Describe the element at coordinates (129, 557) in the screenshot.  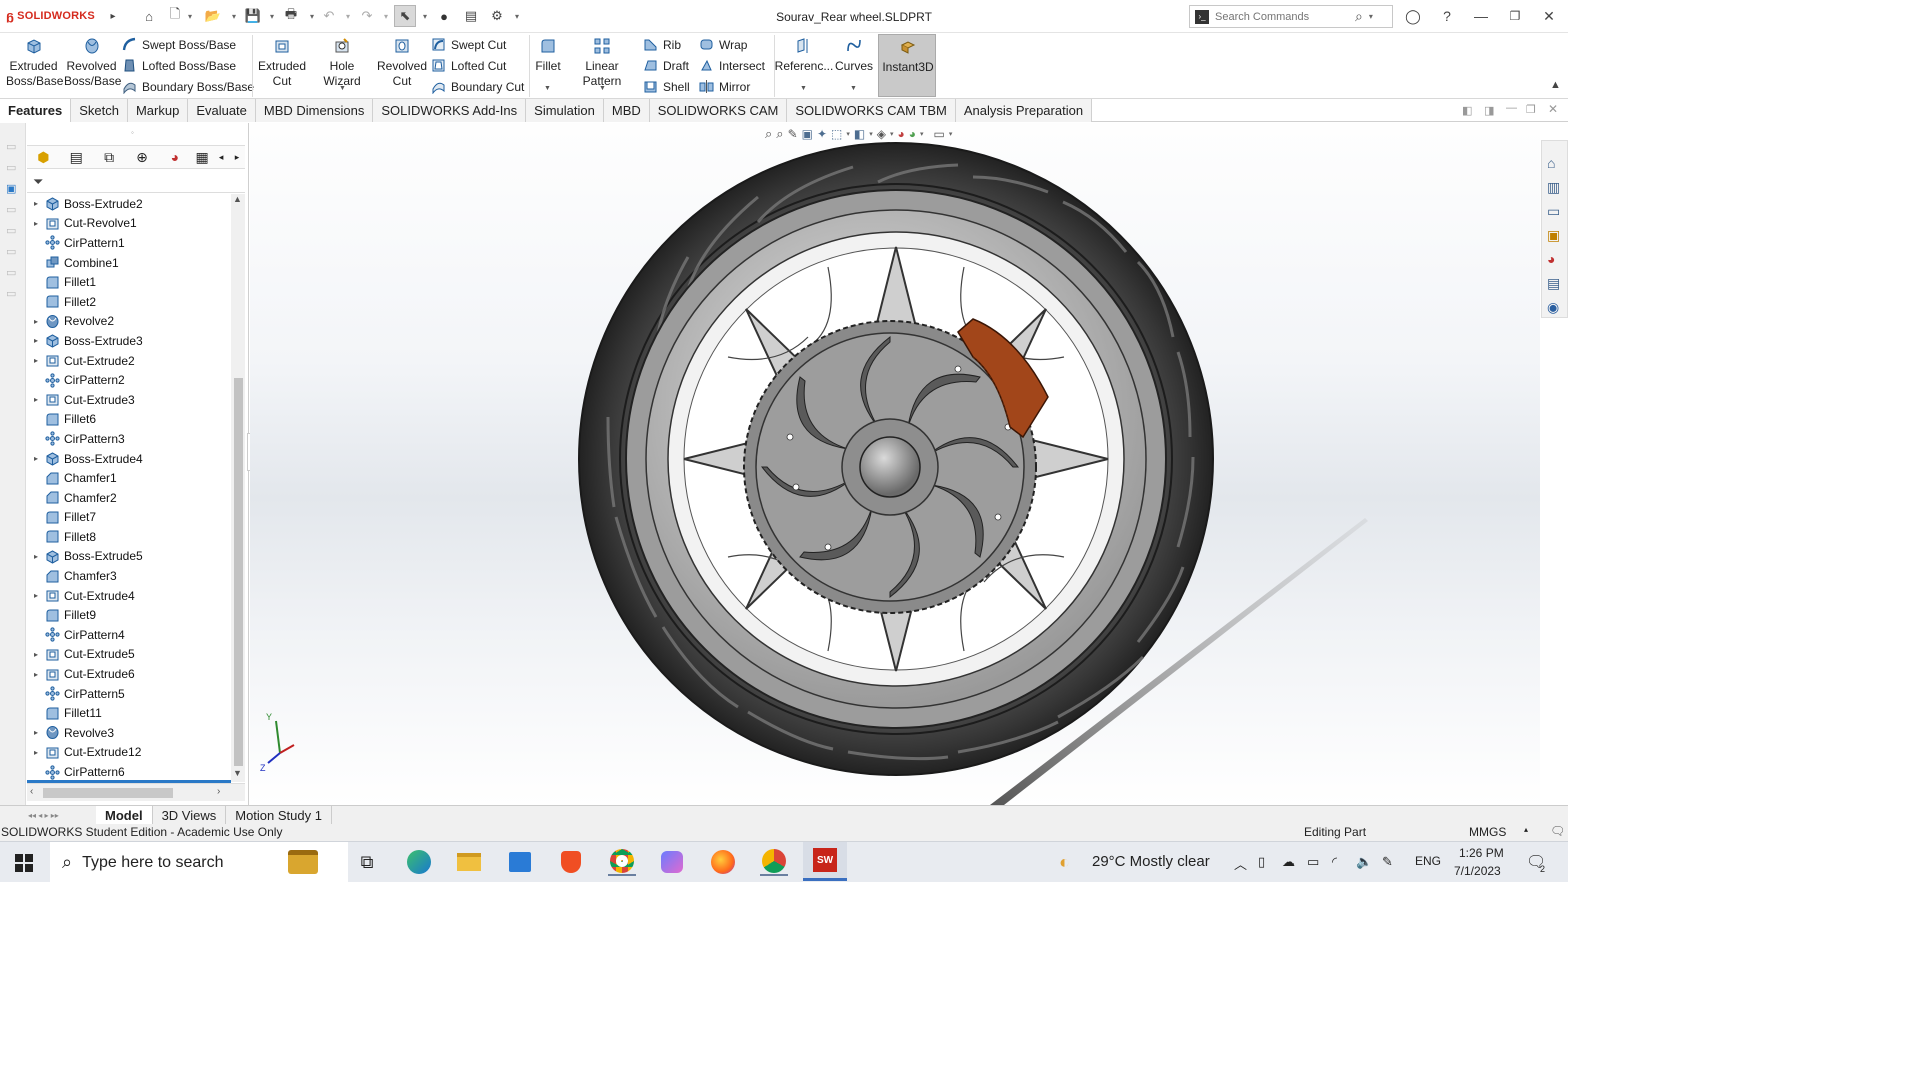
I see `tree-node: ▸ Boss-Extrude5` at that location.